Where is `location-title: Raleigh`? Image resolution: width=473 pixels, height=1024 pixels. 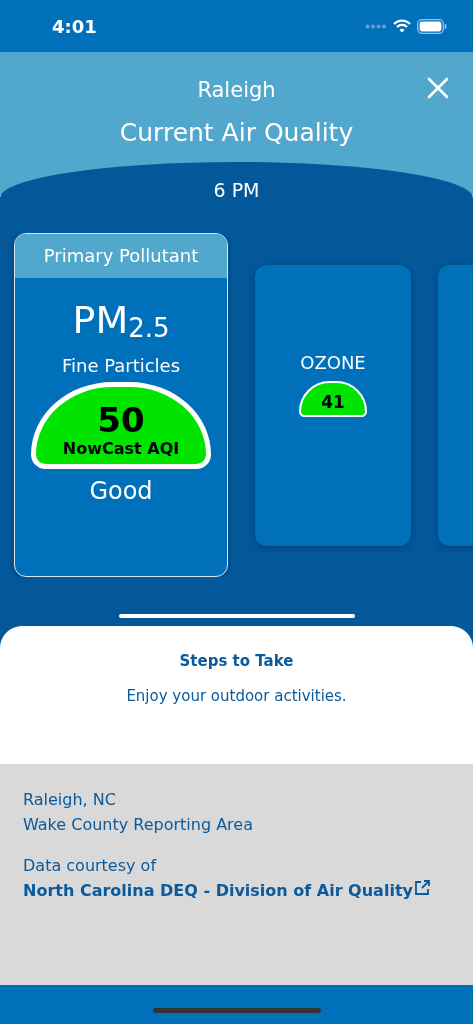
location-title: Raleigh is located at coordinates (236, 90).